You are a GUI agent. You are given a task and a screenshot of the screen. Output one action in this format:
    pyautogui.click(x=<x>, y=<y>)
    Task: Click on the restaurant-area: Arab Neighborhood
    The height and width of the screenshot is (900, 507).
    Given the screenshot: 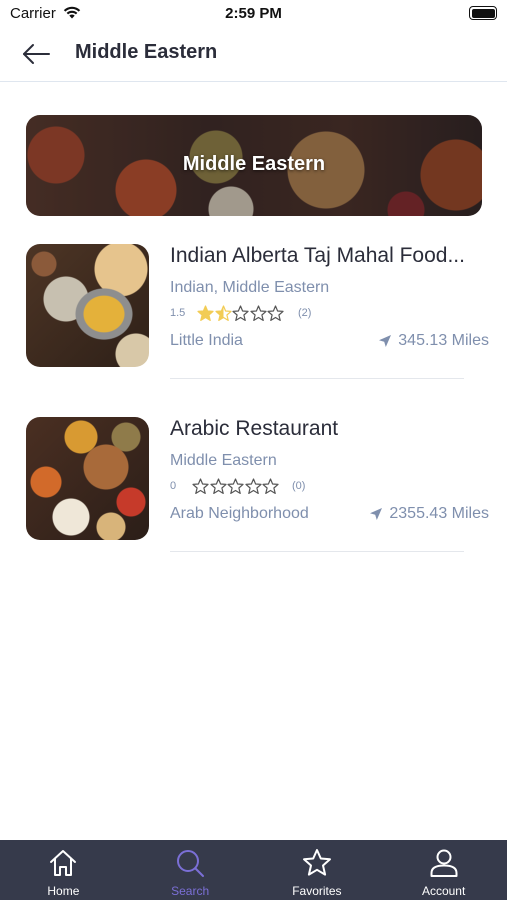 What is the action you would take?
    pyautogui.click(x=239, y=513)
    